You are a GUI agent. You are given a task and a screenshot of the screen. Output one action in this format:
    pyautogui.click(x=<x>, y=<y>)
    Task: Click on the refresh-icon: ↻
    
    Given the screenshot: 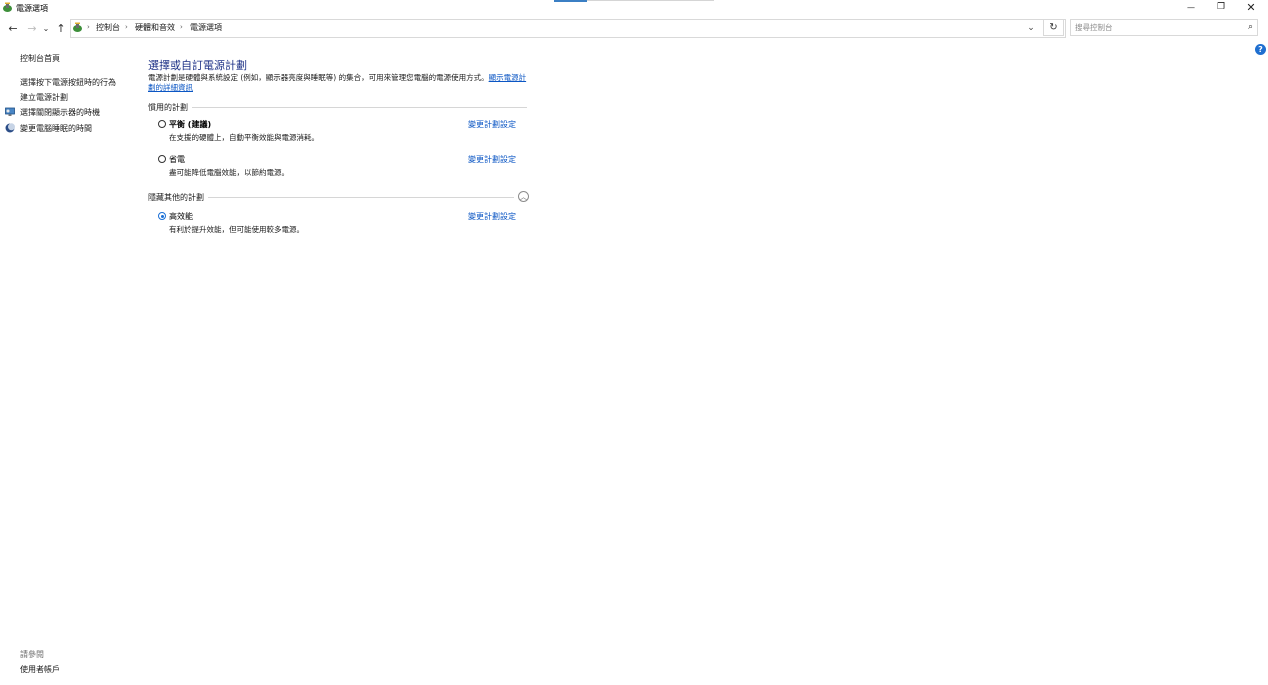 What is the action you would take?
    pyautogui.click(x=1053, y=27)
    